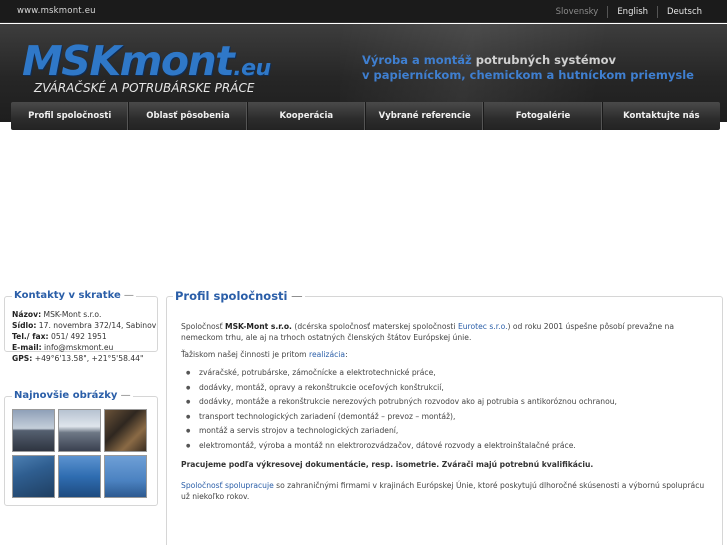 The height and width of the screenshot is (545, 727). I want to click on cooperation-link: spolupracuje, so click(249, 485).